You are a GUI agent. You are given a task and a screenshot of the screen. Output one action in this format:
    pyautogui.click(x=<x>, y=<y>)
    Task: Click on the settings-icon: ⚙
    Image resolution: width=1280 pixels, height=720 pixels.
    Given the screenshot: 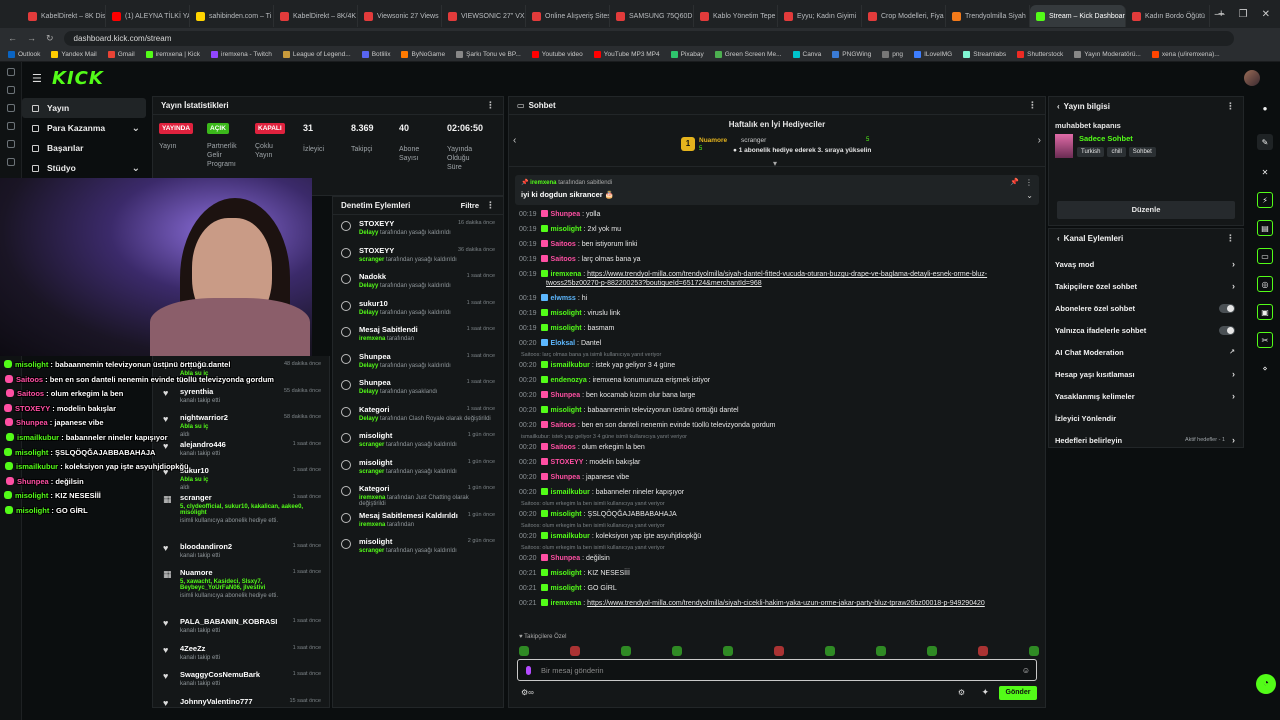 What is the action you would take?
    pyautogui.click(x=961, y=692)
    